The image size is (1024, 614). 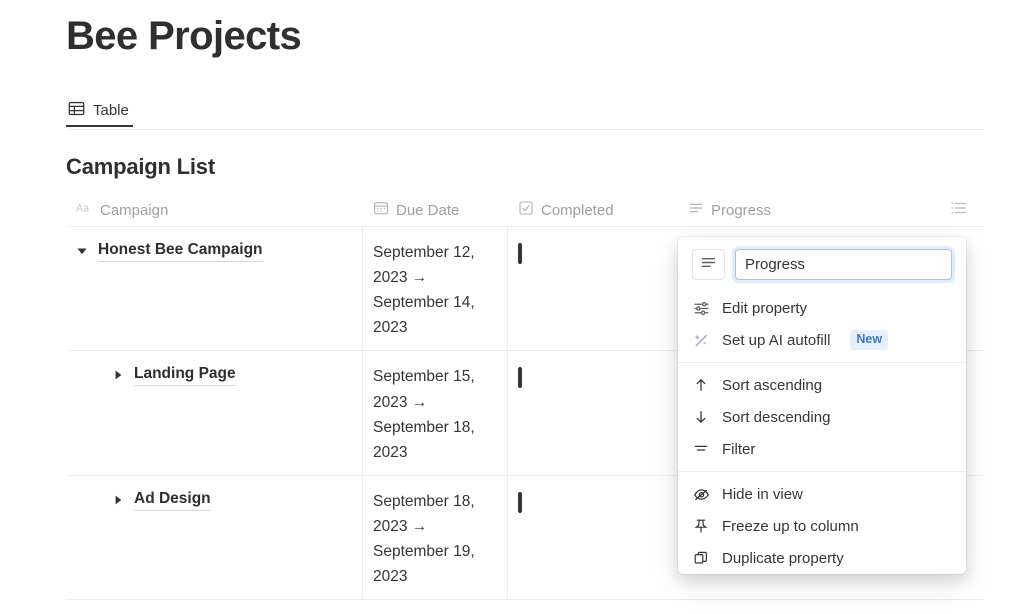 I want to click on menu-item-edit-property-label: Edit property, so click(x=765, y=308).